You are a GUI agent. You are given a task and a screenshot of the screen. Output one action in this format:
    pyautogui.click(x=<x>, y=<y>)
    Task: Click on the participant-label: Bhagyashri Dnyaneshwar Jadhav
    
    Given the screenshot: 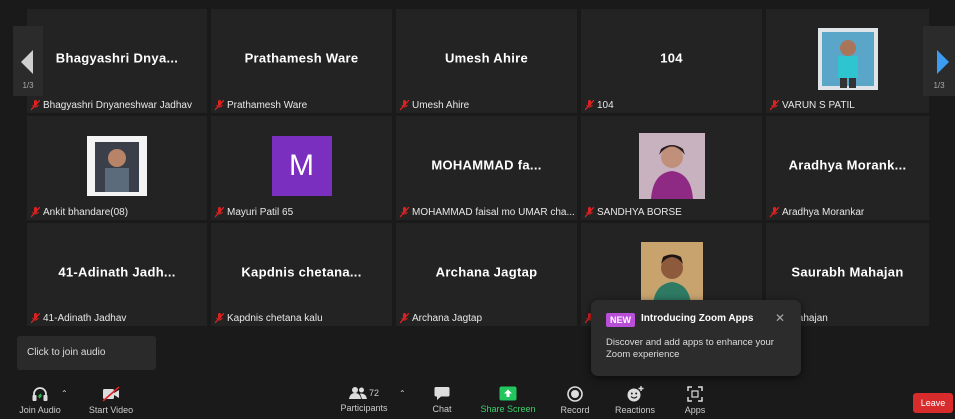 What is the action you would take?
    pyautogui.click(x=111, y=105)
    